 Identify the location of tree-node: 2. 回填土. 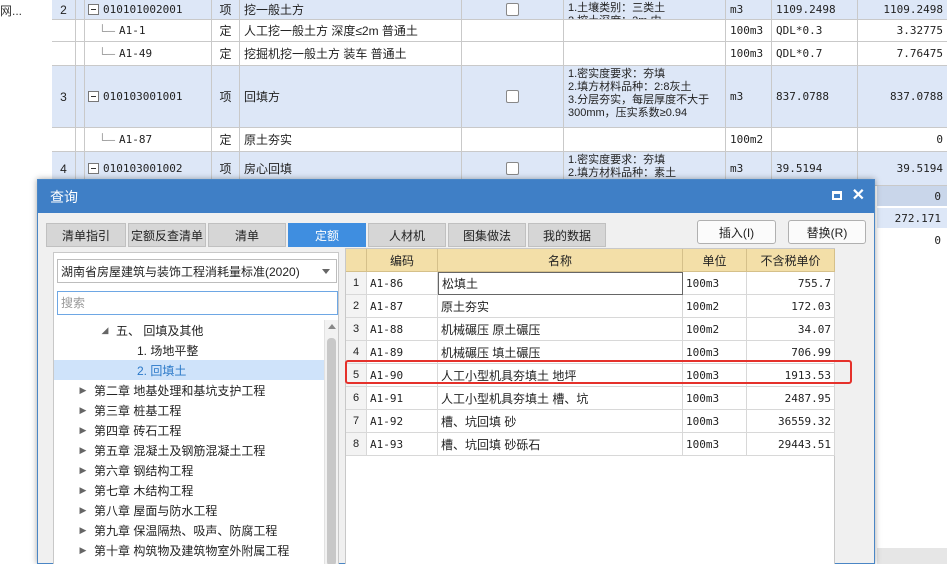
(189, 370).